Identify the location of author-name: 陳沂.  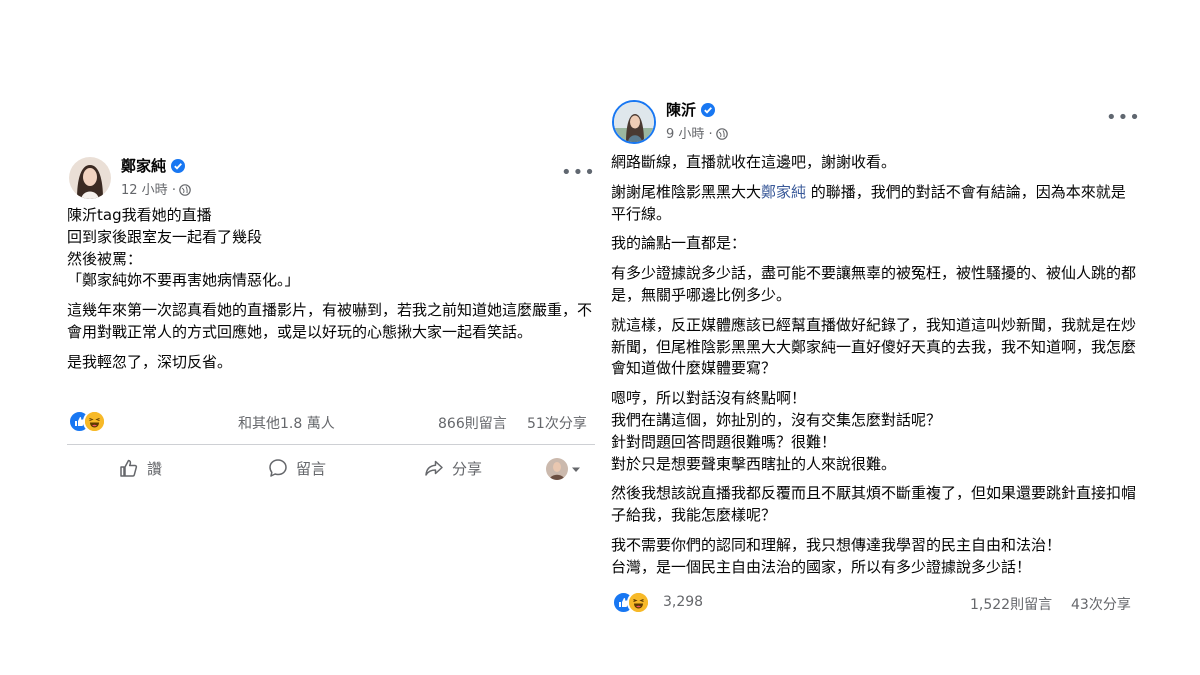
(691, 109).